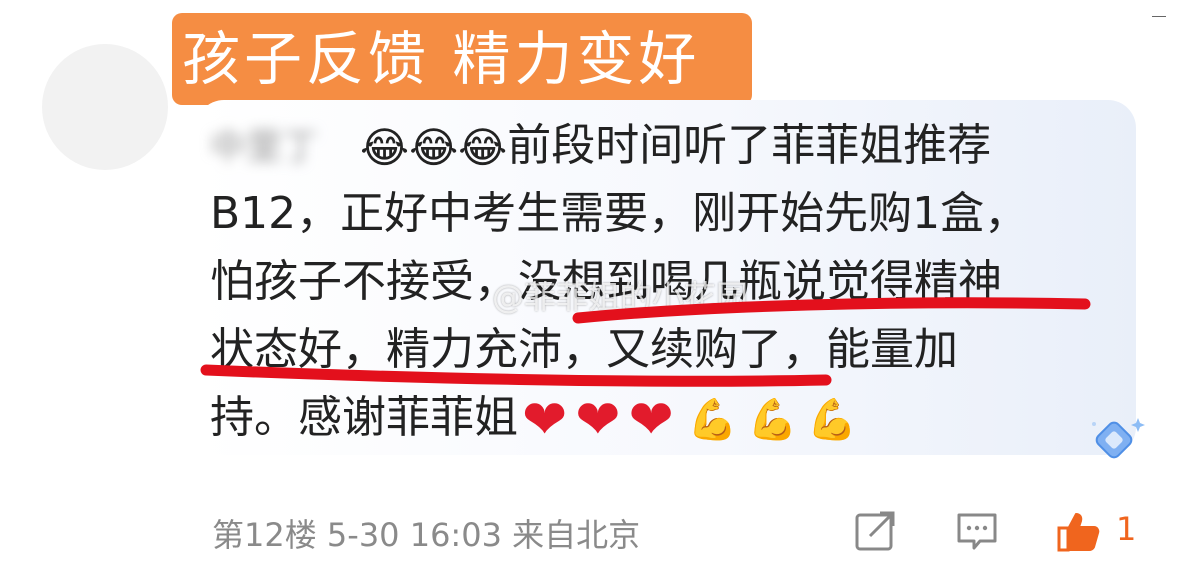 The width and height of the screenshot is (1179, 576). Describe the element at coordinates (749, 145) in the screenshot. I see `comment-text-line: 前段时间听了菲菲姐推荐` at that location.